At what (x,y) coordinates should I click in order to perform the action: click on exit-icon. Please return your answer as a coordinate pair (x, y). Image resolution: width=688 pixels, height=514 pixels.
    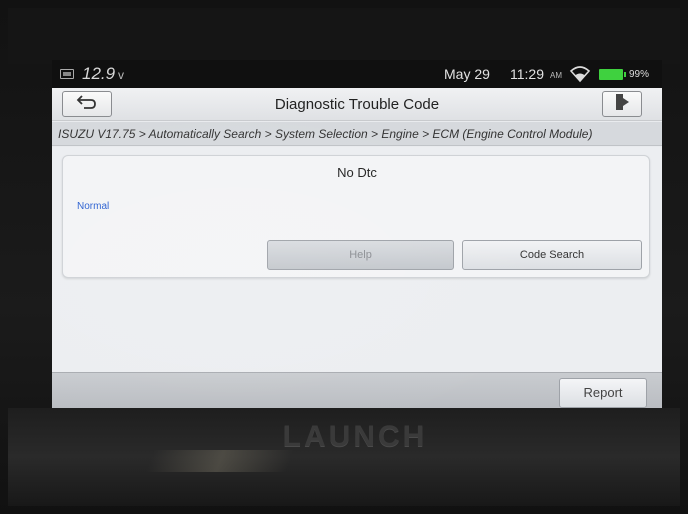
    Looking at the image, I should click on (622, 104).